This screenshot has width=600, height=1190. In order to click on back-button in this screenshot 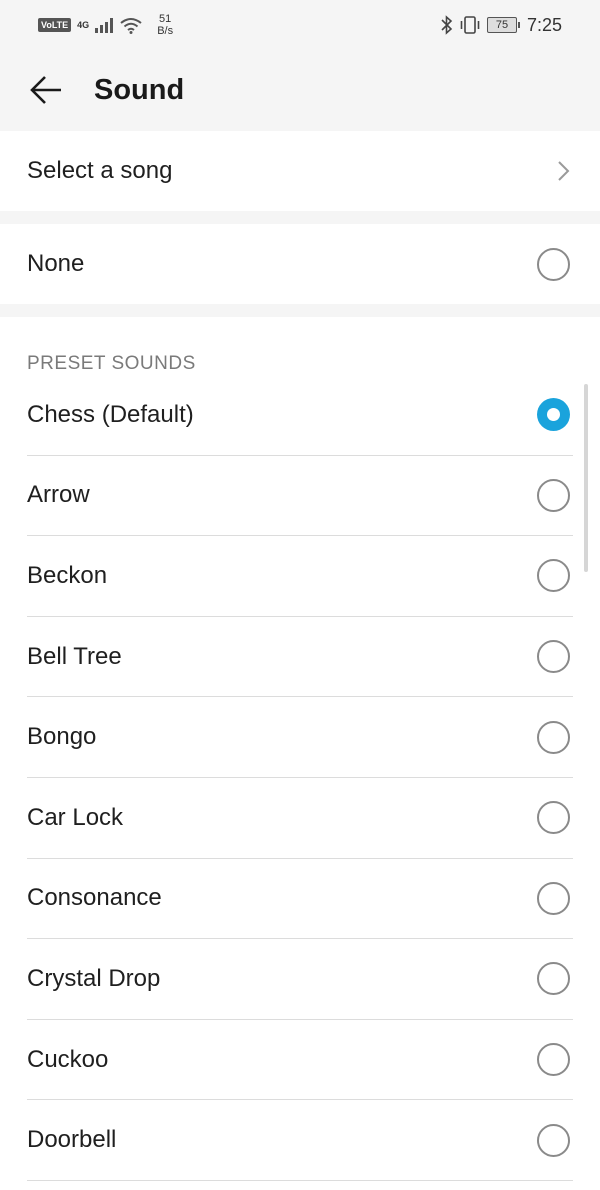, I will do `click(46, 90)`.